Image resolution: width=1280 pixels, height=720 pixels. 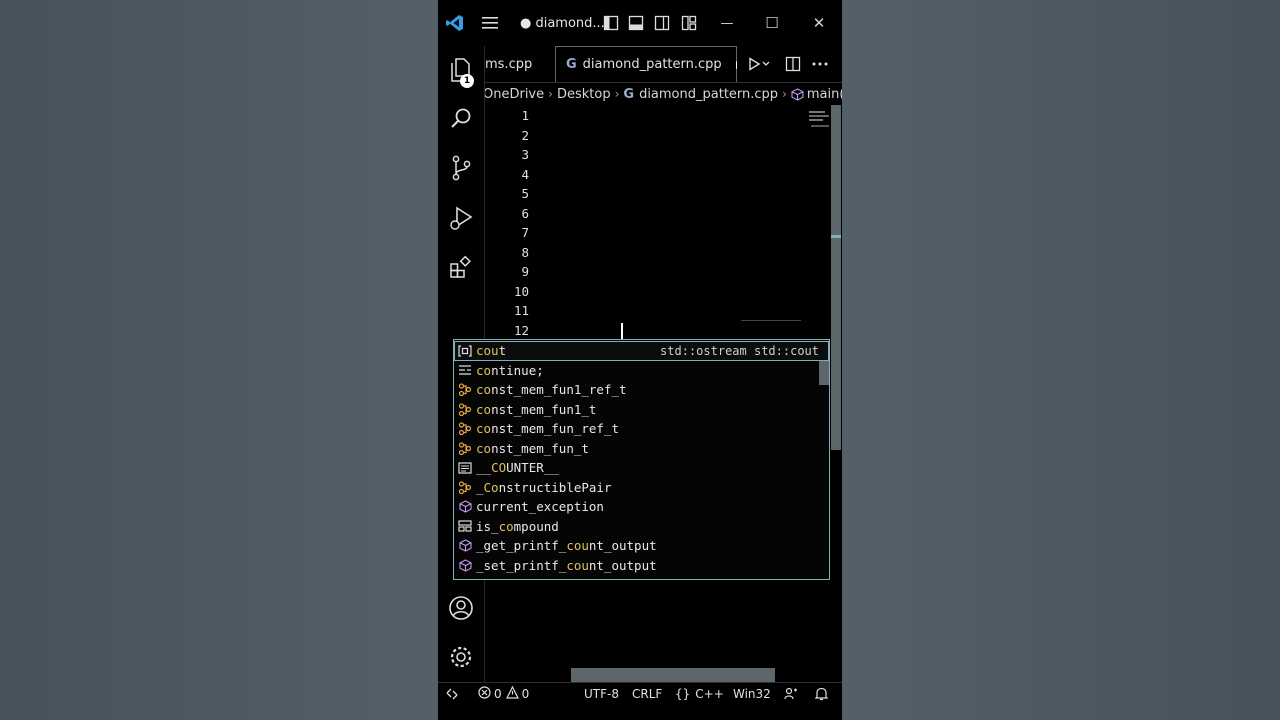 I want to click on suggestion-item: continue;, so click(x=641, y=371).